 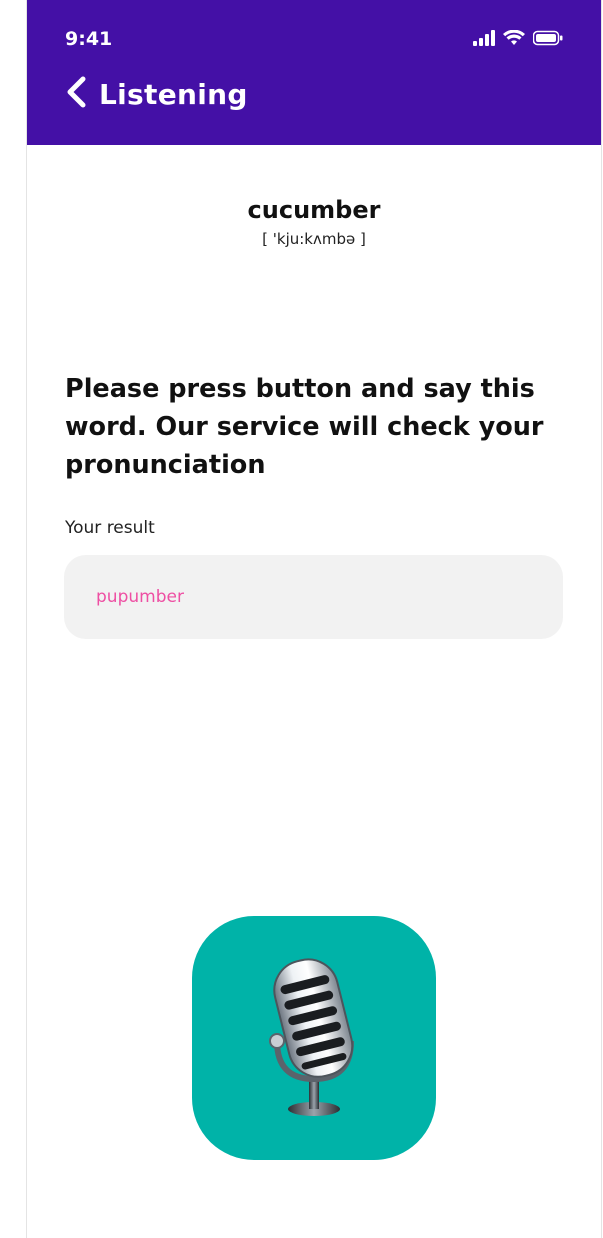 I want to click on status-time: 9:41, so click(x=89, y=39).